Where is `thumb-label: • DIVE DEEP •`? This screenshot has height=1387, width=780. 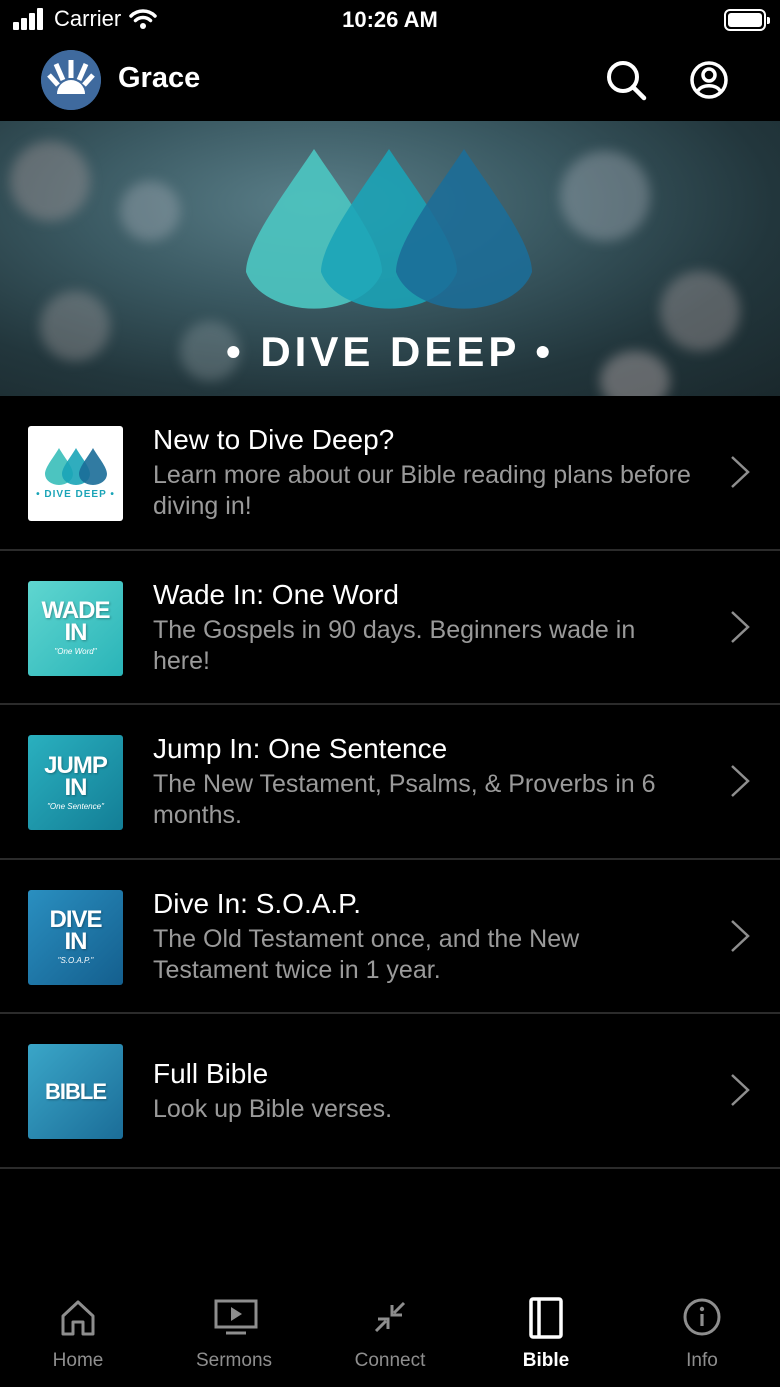 thumb-label: • DIVE DEEP • is located at coordinates (75, 494).